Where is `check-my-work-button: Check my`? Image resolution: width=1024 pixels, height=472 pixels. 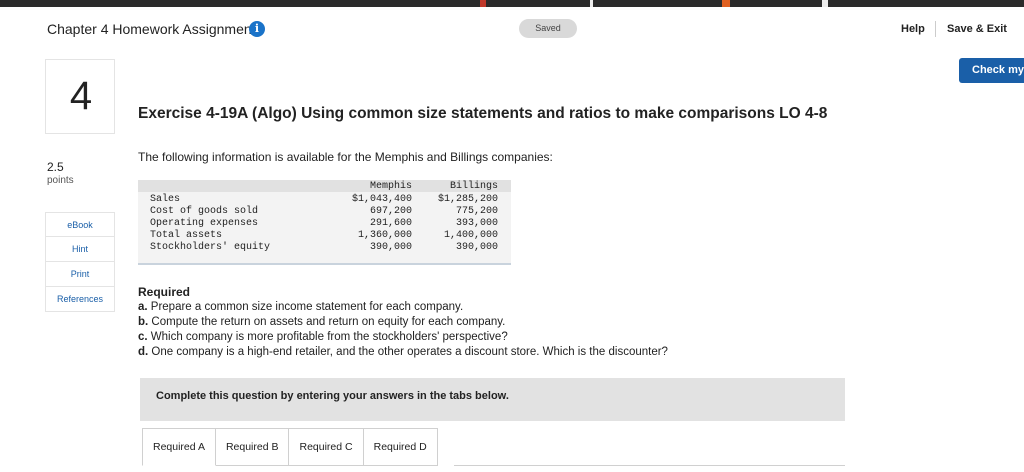 check-my-work-button: Check my is located at coordinates (991, 70).